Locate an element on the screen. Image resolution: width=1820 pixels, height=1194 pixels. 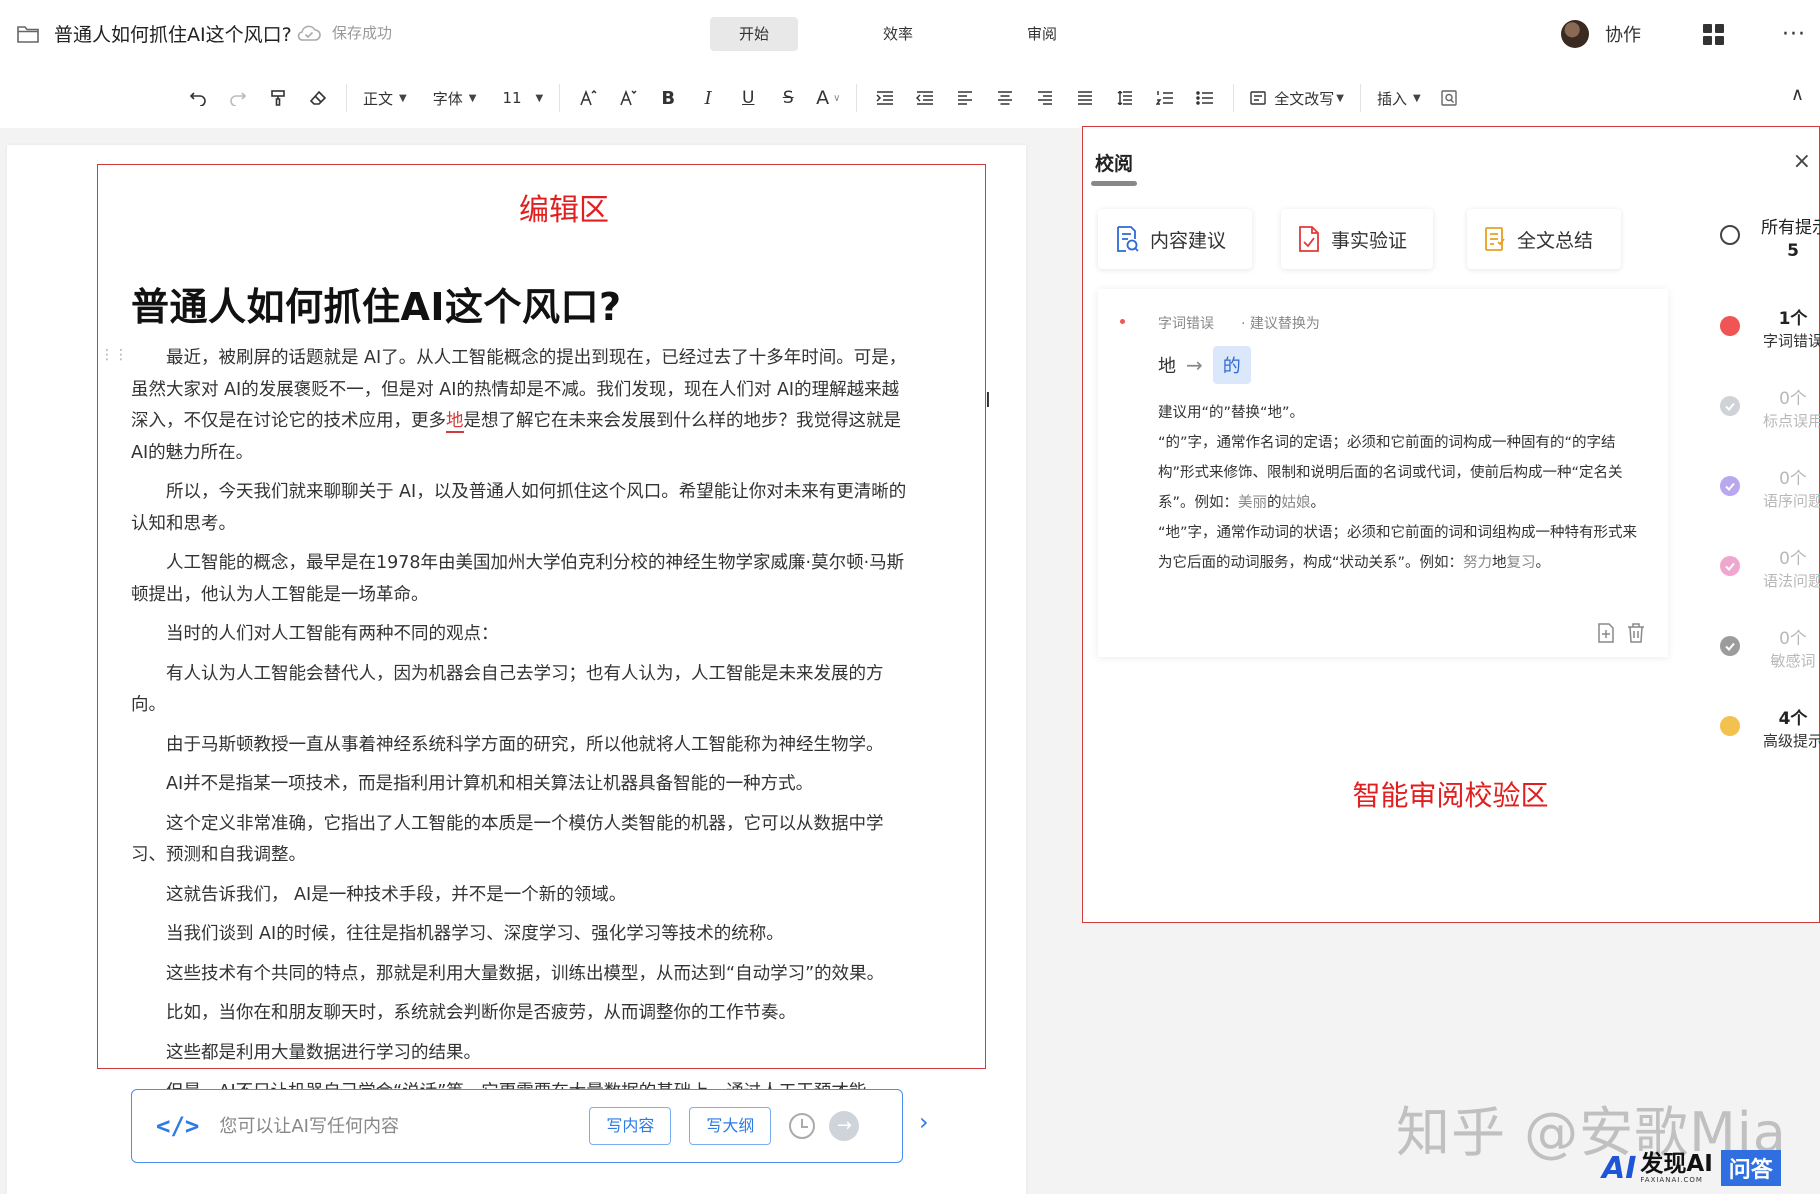
paragraph: 当时的人们对人工智能有两种不同的观点： is located at coordinates (519, 635).